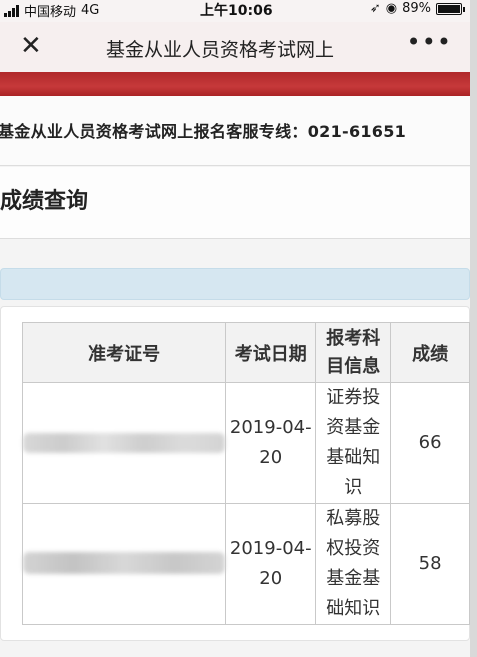  I want to click on exam-subject: 证券投资基金基础知识, so click(353, 442).